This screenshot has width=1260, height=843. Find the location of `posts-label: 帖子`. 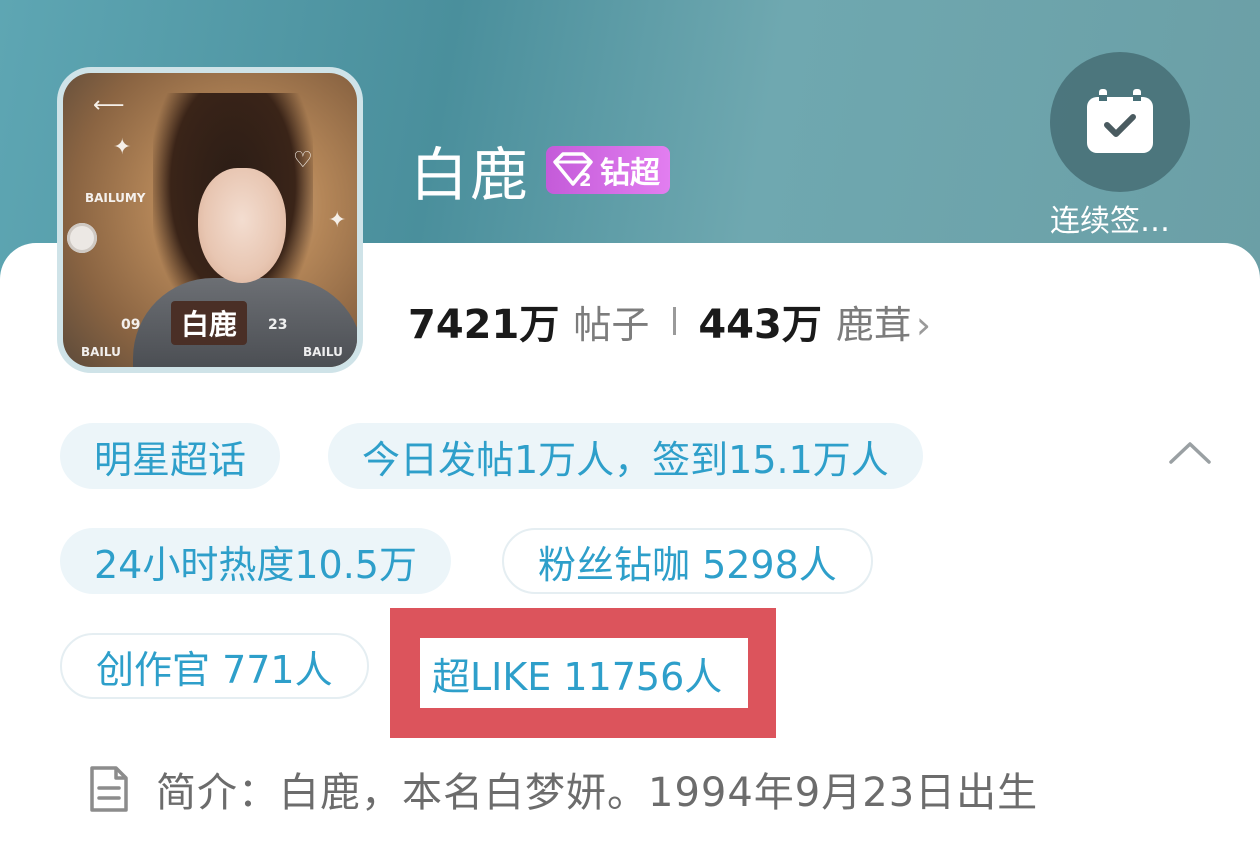

posts-label: 帖子 is located at coordinates (611, 325).